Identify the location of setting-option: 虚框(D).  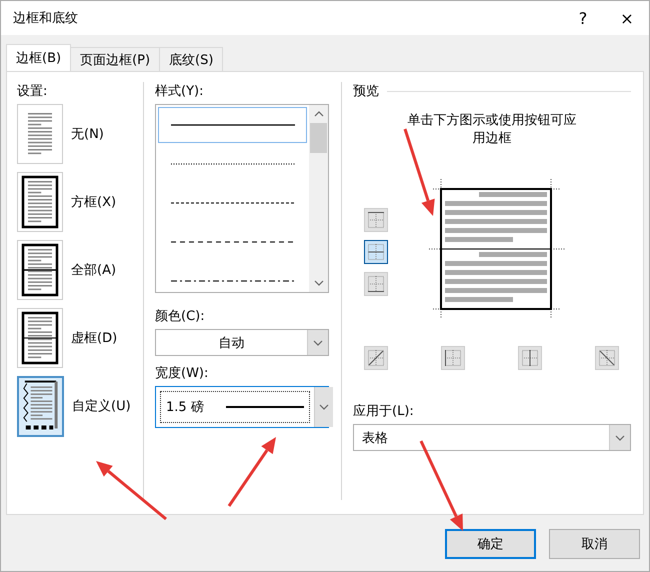
(67, 338).